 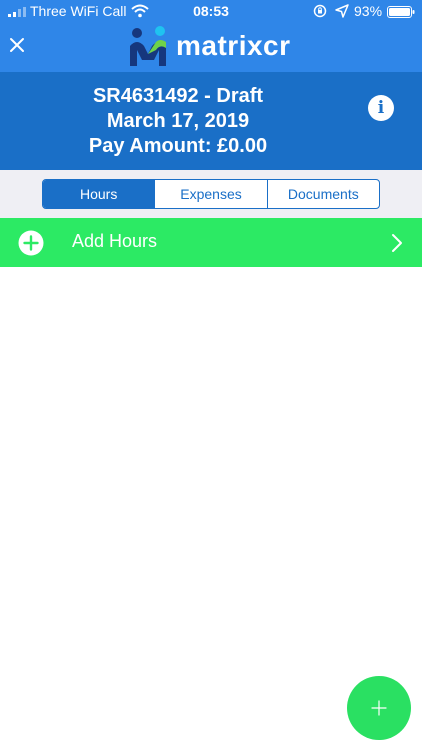 I want to click on tab-expenses: Expenses, so click(x=210, y=194).